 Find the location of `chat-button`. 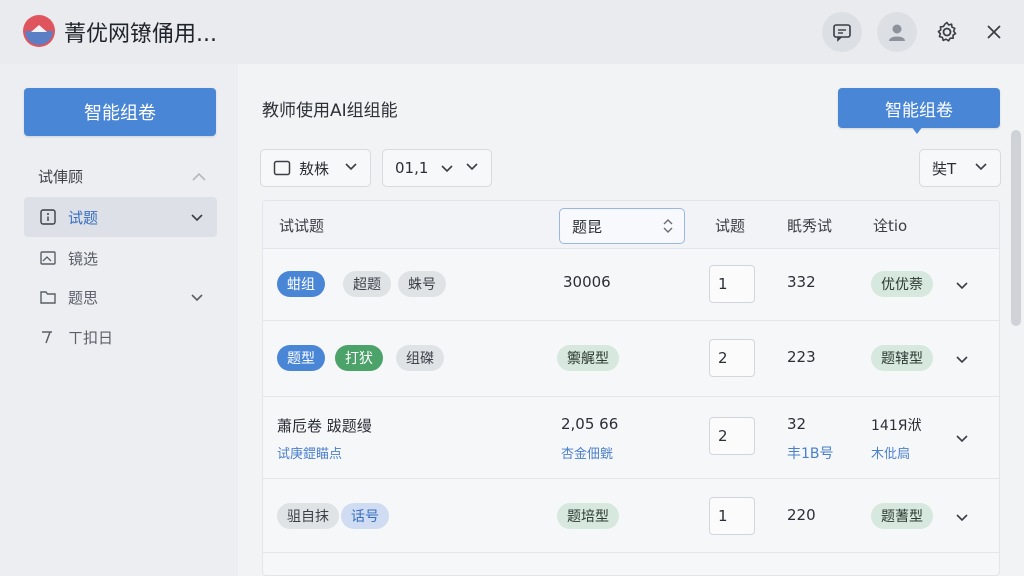

chat-button is located at coordinates (842, 32).